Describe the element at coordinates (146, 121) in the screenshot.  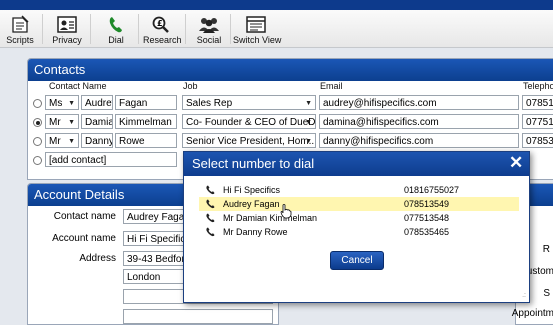
I see `last-name-field: Kimmelman` at that location.